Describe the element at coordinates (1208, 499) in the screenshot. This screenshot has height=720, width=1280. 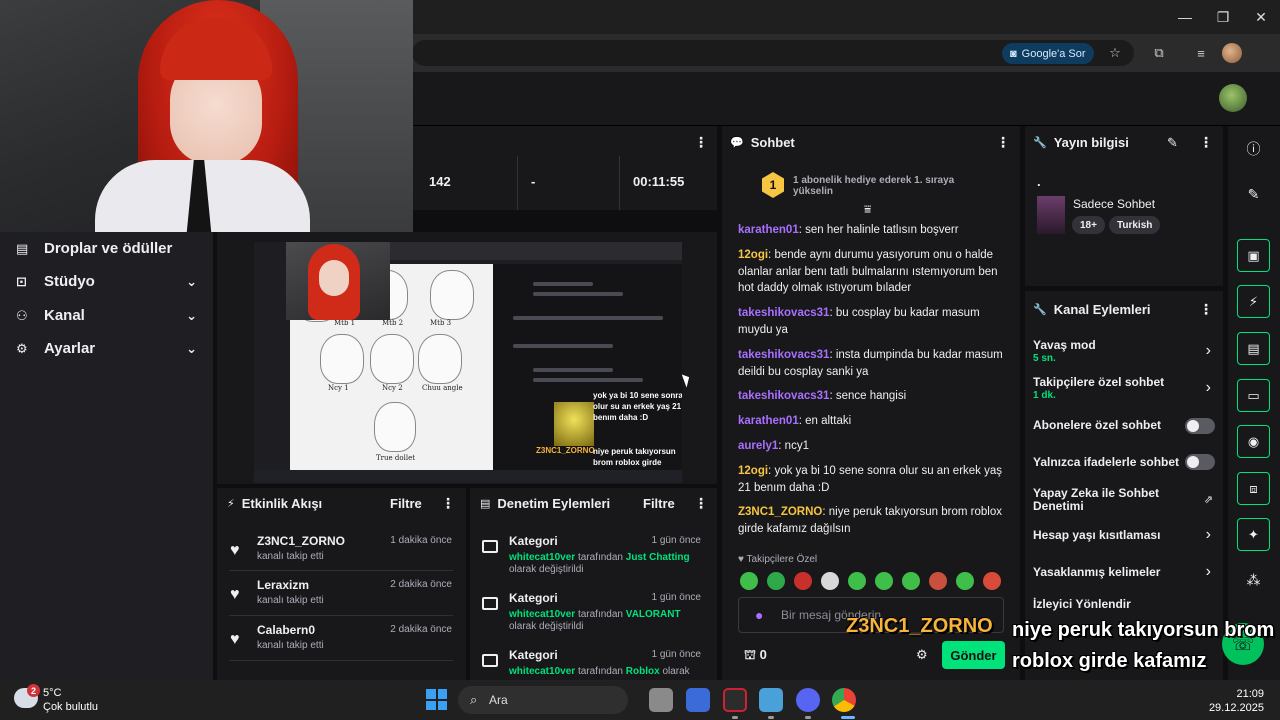
I see `external-link-icon: ⇗` at that location.